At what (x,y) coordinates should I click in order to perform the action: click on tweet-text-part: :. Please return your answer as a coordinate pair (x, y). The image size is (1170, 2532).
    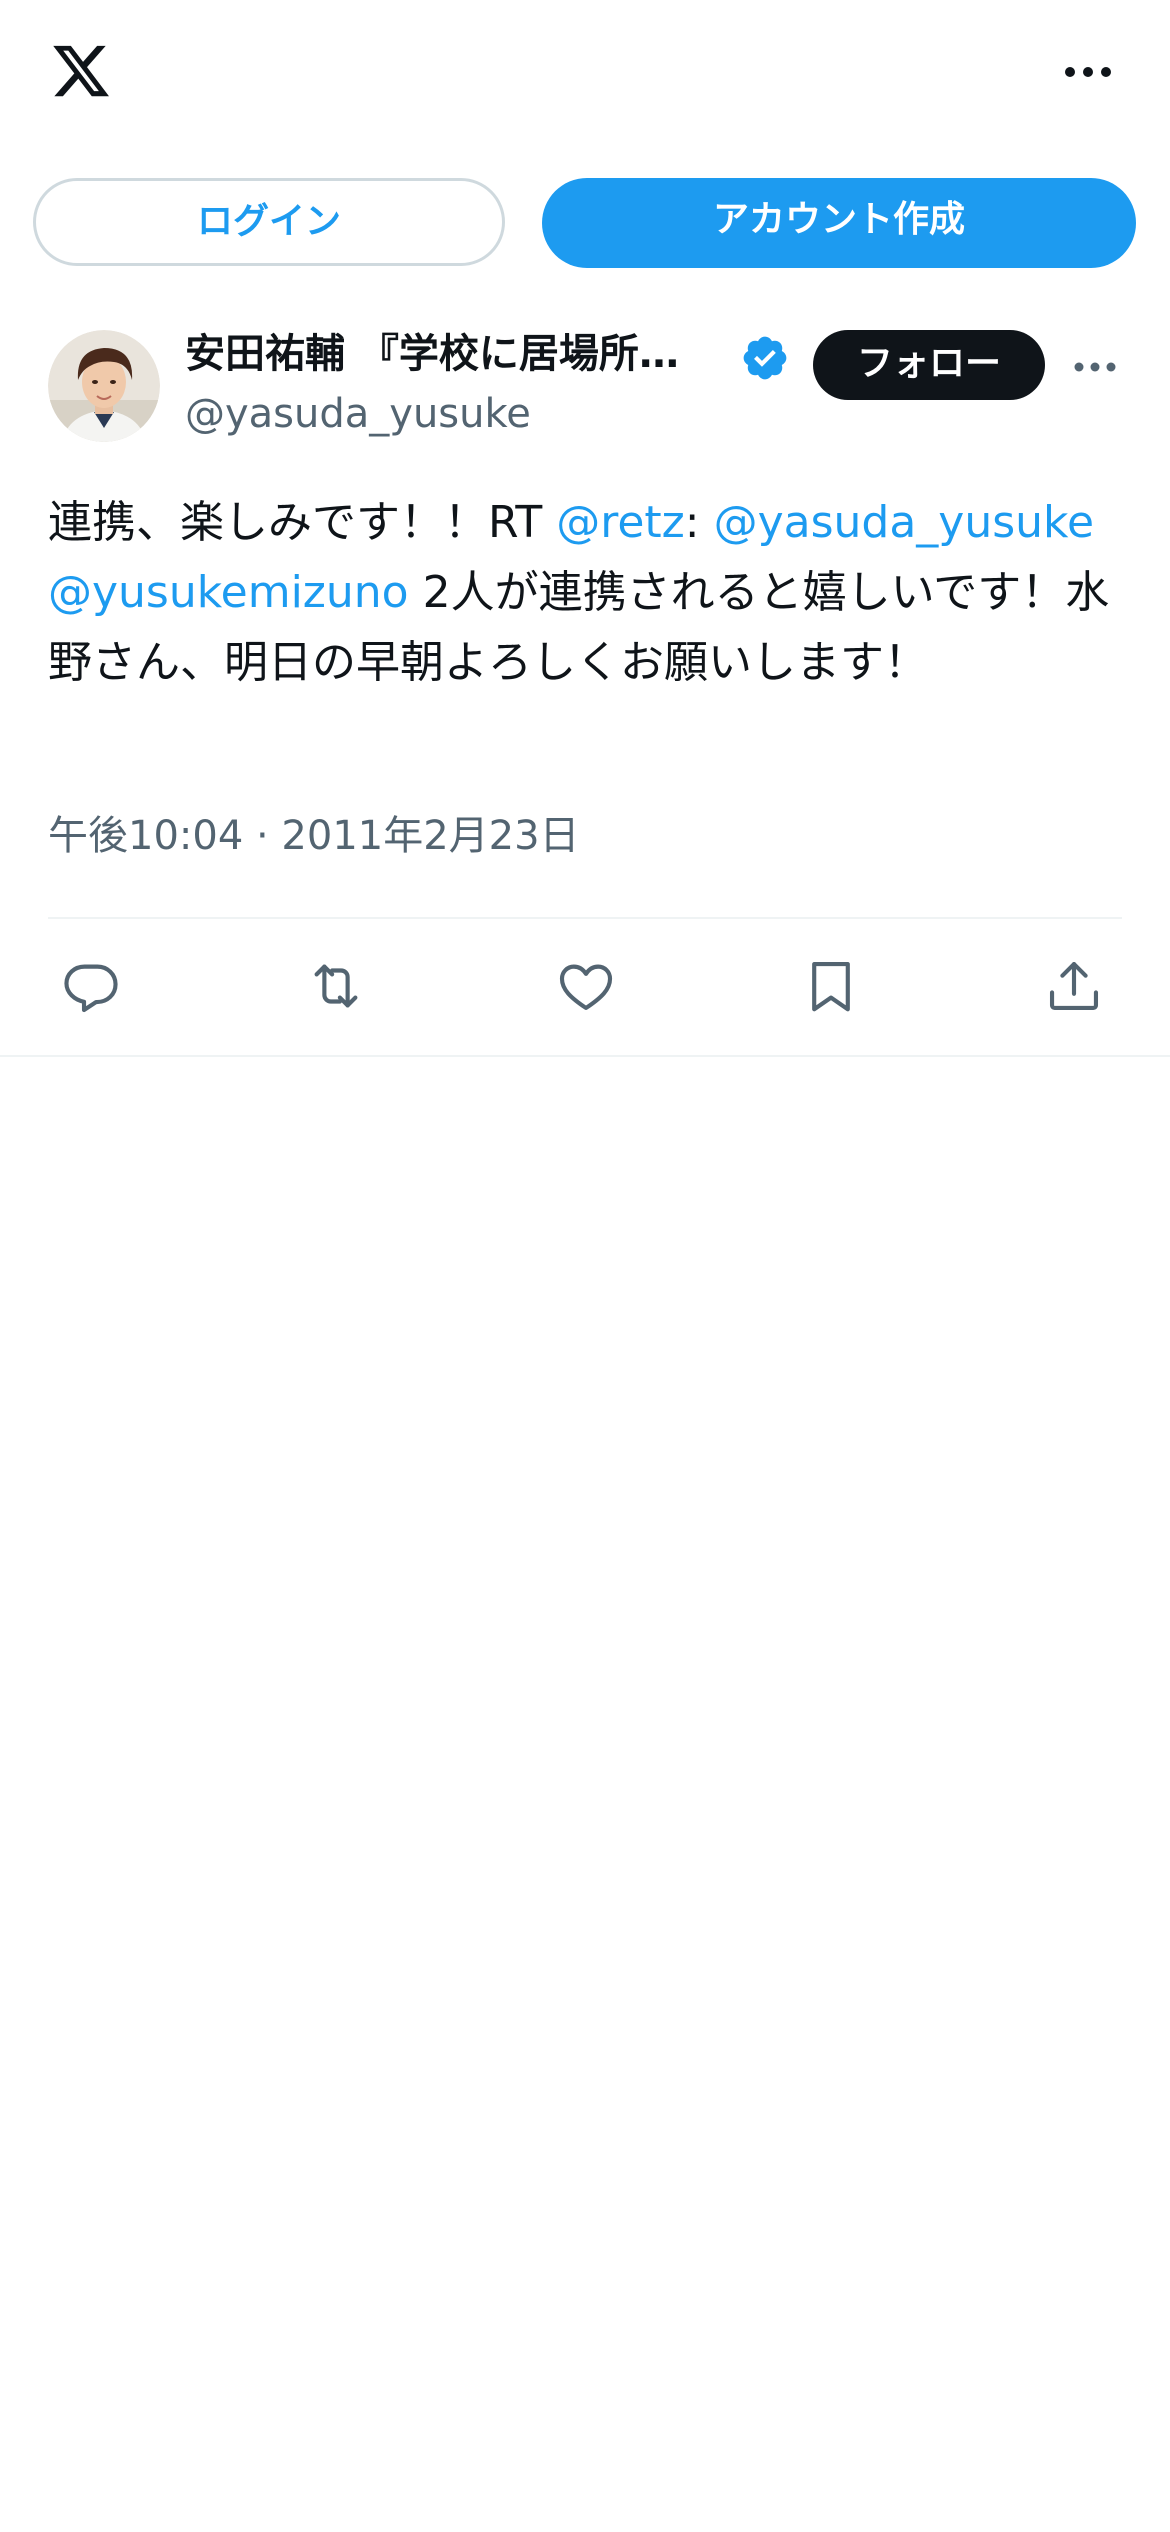
    Looking at the image, I should click on (699, 522).